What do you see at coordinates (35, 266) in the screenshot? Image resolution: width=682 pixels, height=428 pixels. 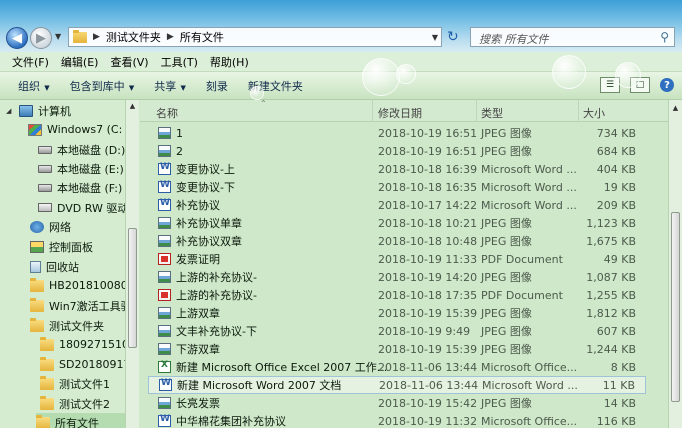 I see `recycle-bin-icon` at bounding box center [35, 266].